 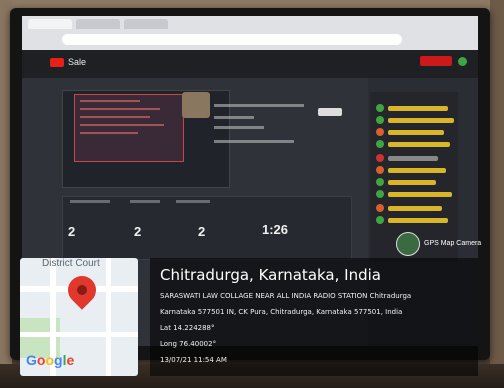 What do you see at coordinates (207, 228) in the screenshot?
I see `stream-stats-panel` at bounding box center [207, 228].